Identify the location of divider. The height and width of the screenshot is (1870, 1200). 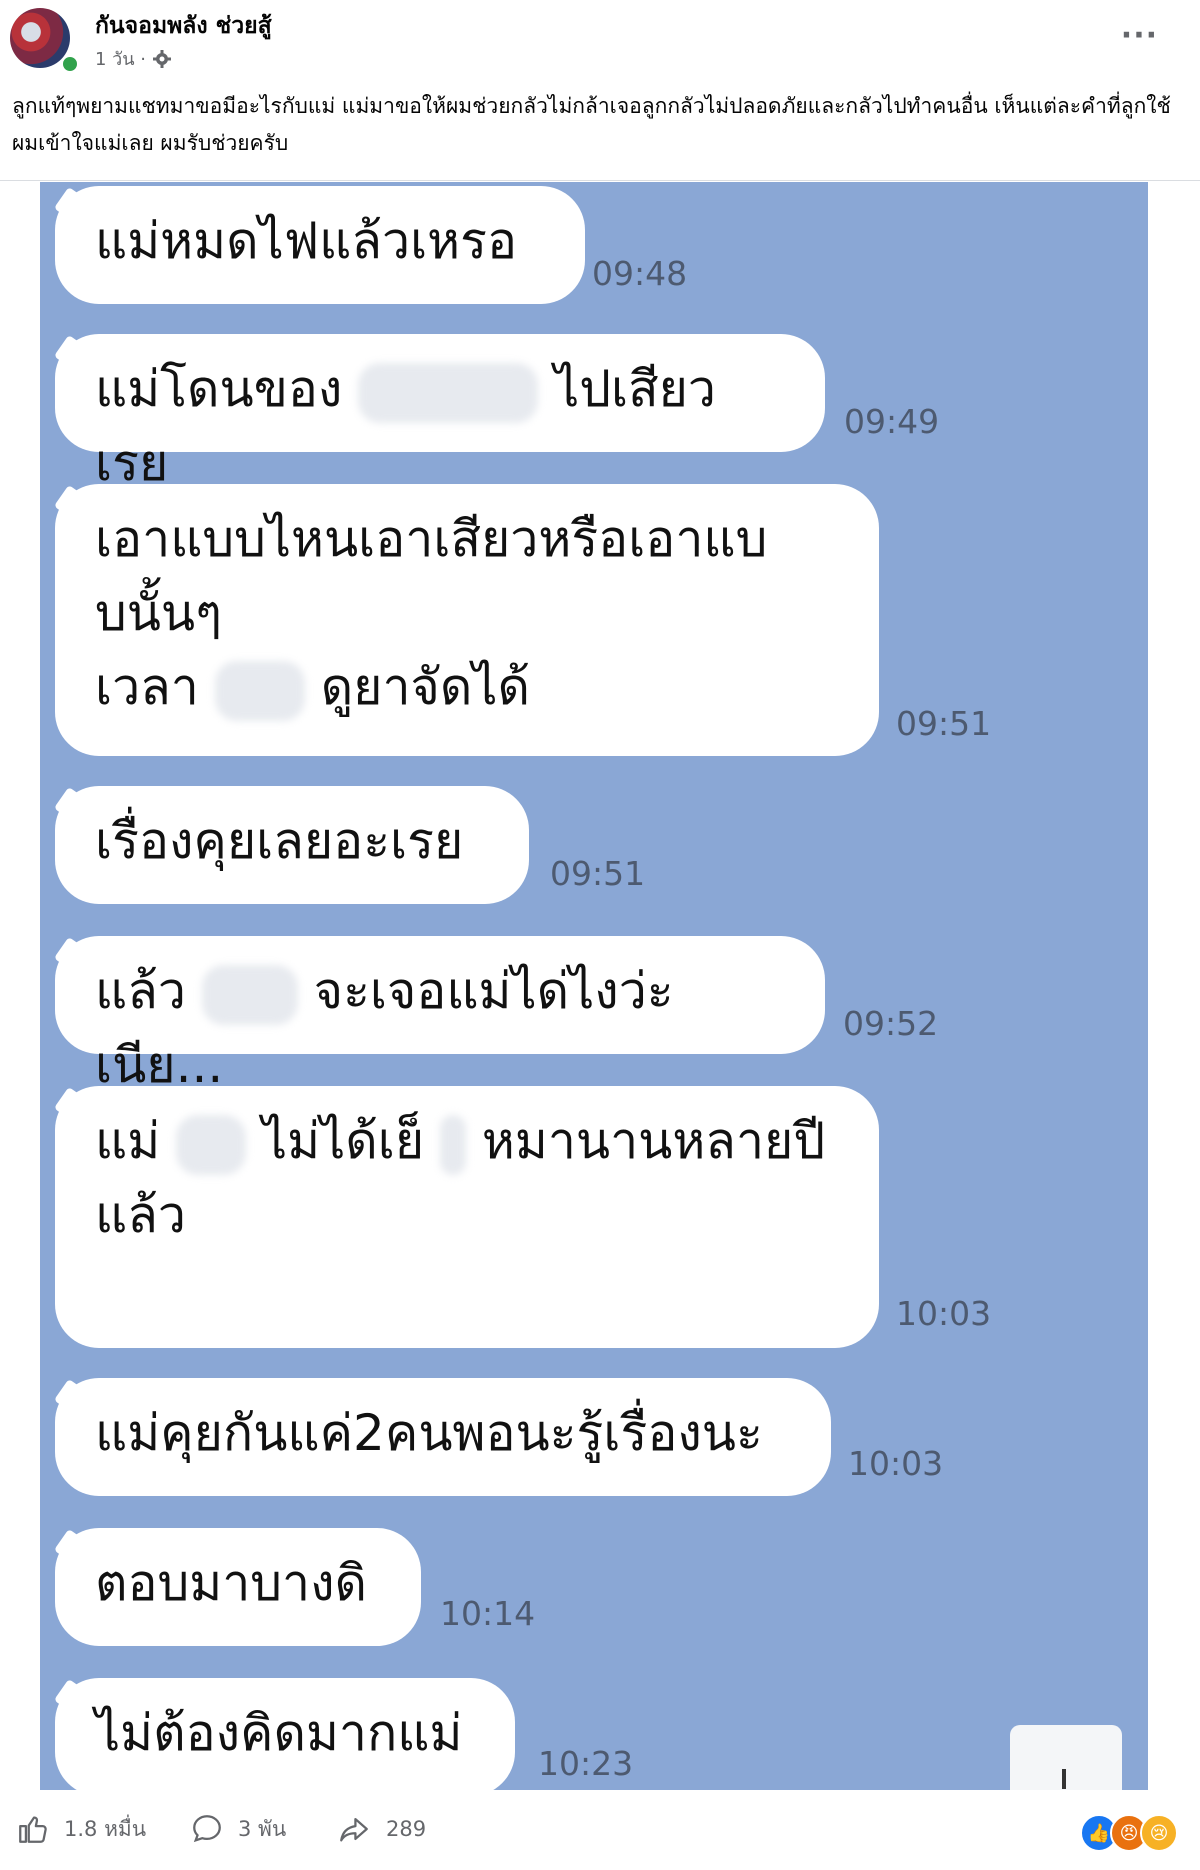
(600, 180).